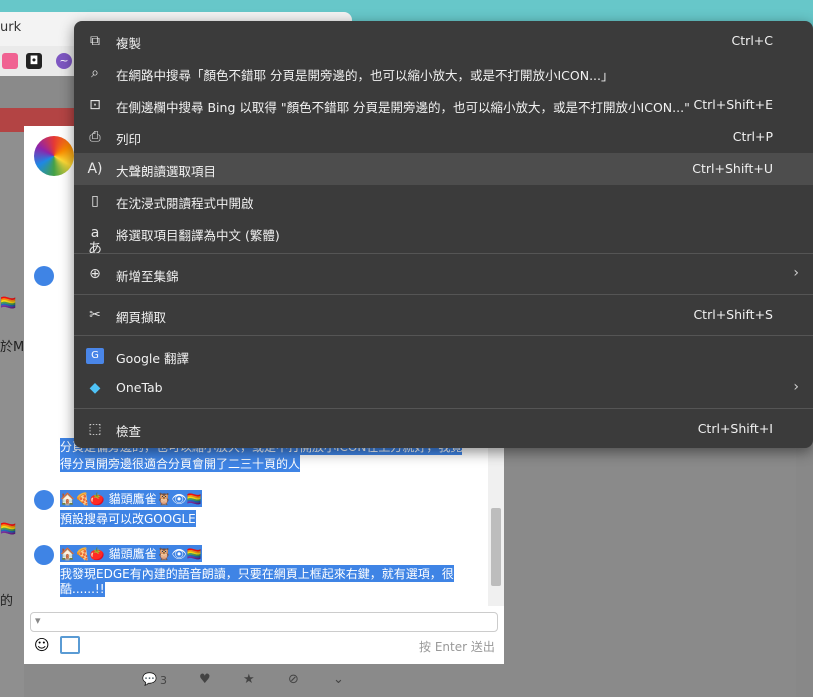  I want to click on send-hint: 按 Enter 送出, so click(457, 647).